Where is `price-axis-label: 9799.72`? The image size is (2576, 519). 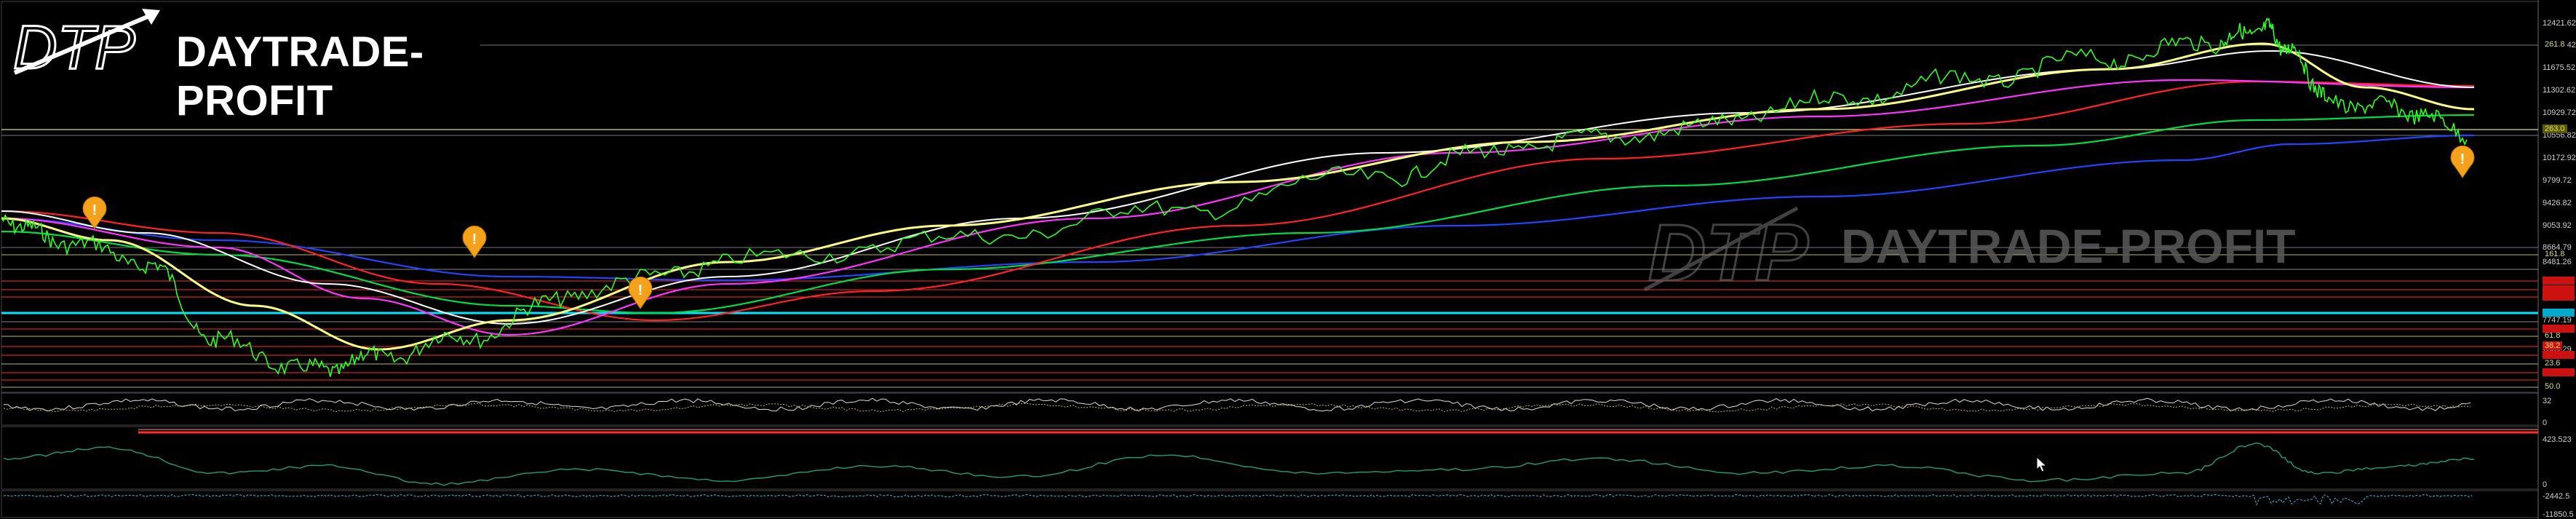 price-axis-label: 9799.72 is located at coordinates (2557, 180).